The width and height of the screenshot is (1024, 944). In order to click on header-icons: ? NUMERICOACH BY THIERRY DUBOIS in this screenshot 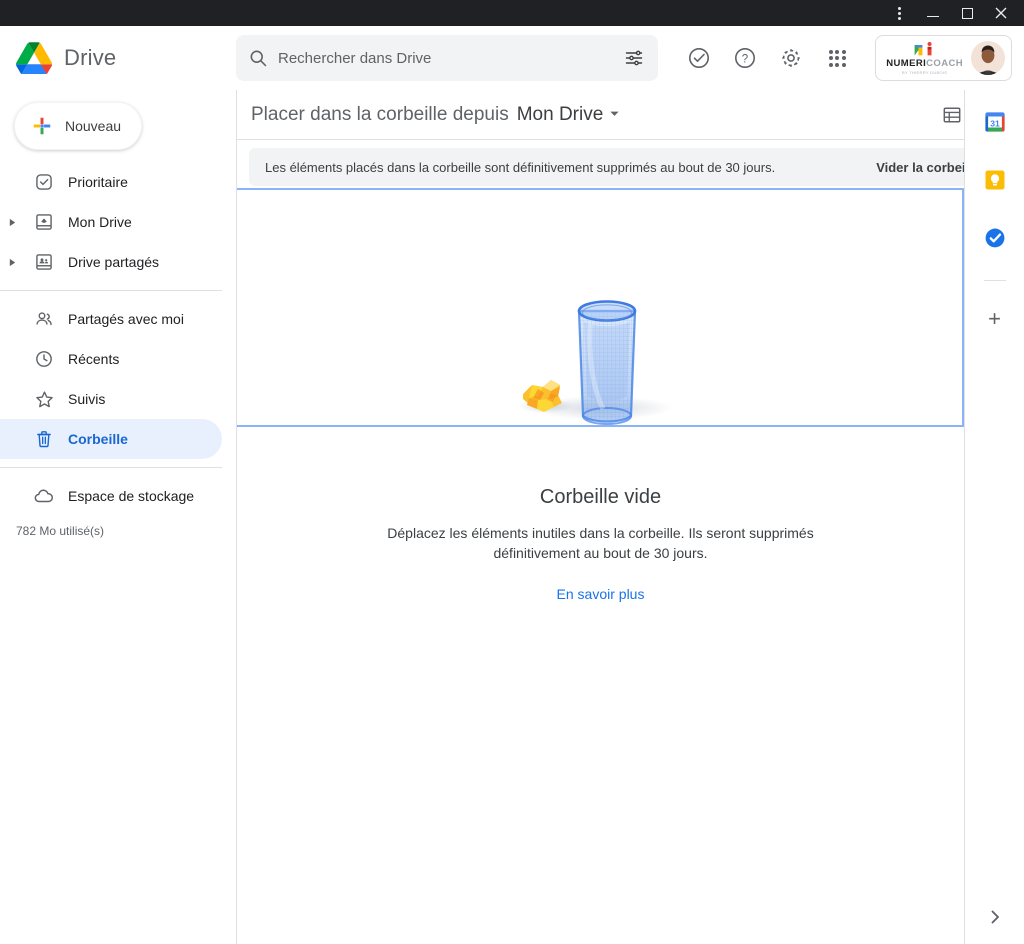, I will do `click(851, 58)`.